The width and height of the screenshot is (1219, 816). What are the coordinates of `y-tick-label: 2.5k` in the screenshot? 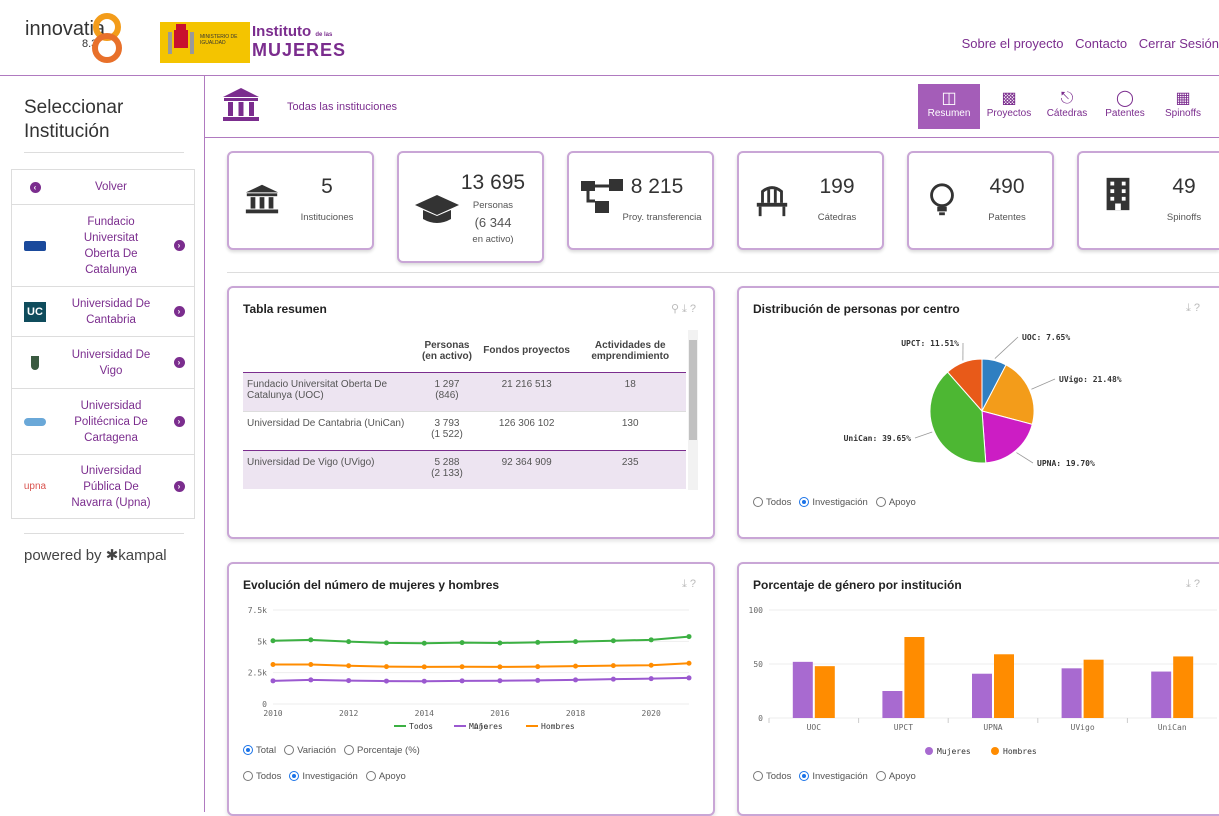 It's located at (257, 673).